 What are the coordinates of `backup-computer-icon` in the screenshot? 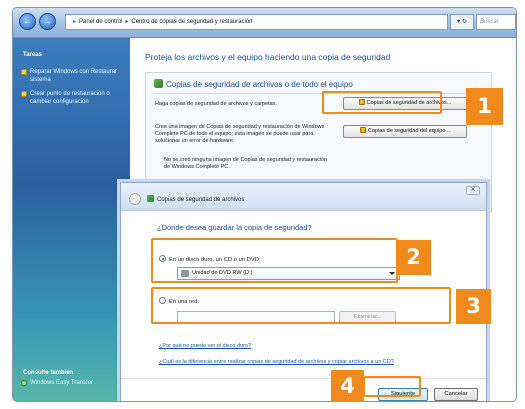 It's located at (363, 130).